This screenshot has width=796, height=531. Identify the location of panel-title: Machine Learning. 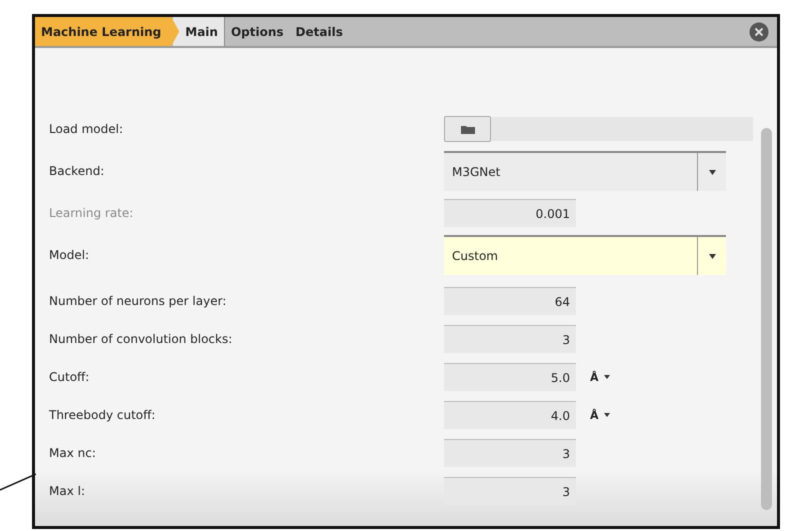
(107, 31).